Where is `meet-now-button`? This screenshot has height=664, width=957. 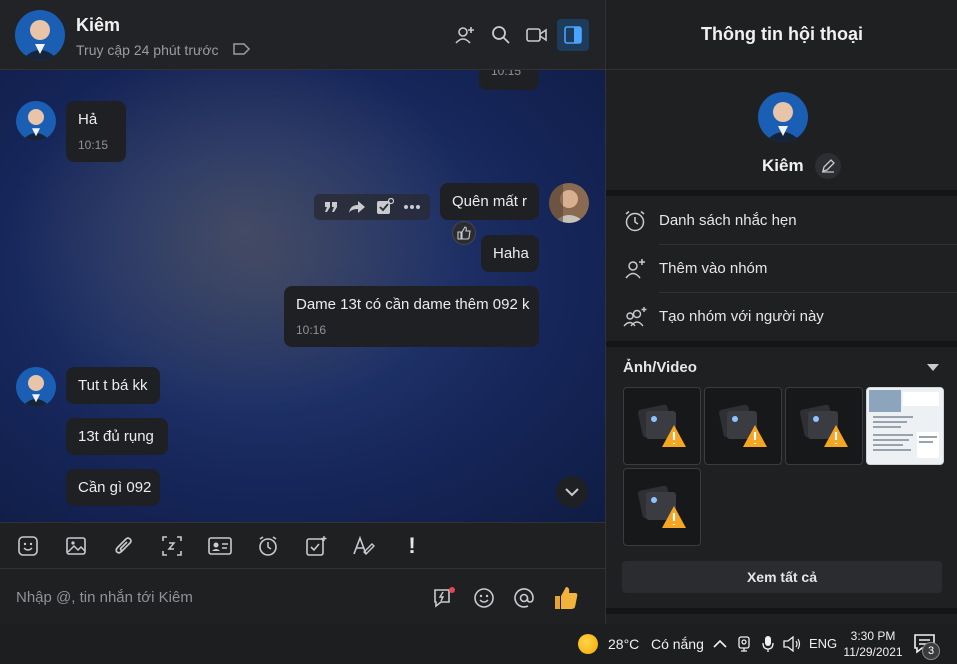 meet-now-button is located at coordinates (744, 644).